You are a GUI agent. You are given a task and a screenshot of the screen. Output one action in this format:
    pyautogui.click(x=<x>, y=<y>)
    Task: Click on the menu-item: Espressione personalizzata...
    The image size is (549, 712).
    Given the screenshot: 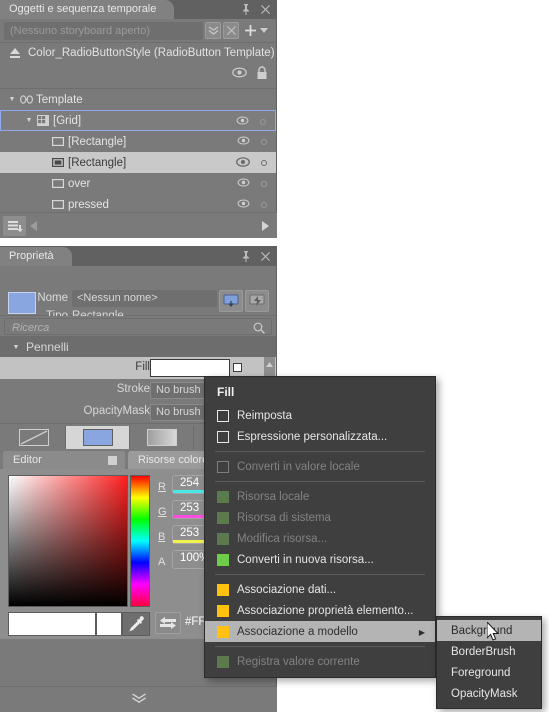 What is the action you would take?
    pyautogui.click(x=320, y=436)
    